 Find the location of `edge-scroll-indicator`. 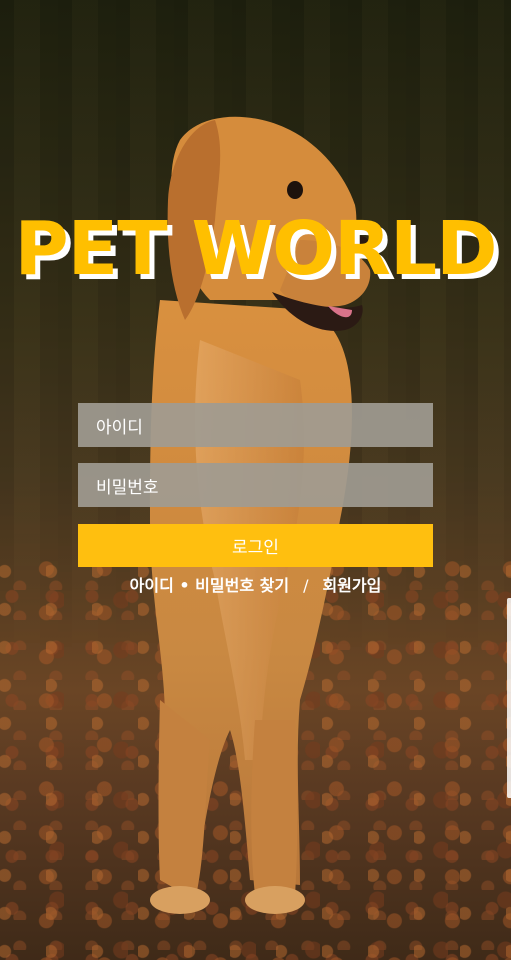

edge-scroll-indicator is located at coordinates (509, 698).